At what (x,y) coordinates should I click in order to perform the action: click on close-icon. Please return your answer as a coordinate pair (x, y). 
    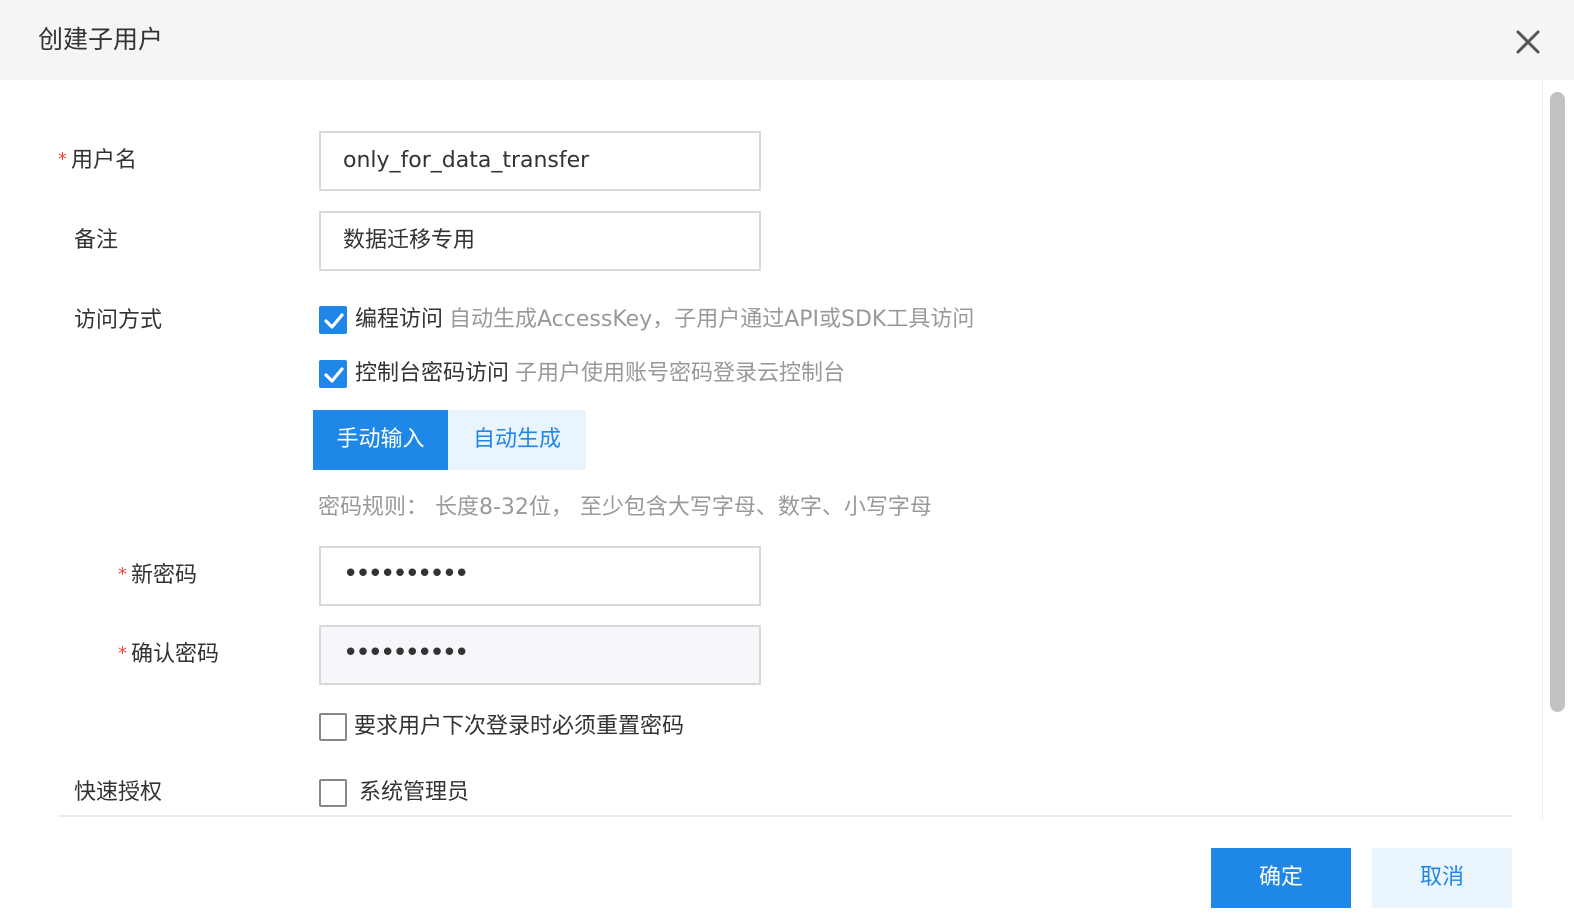
    Looking at the image, I should click on (1528, 42).